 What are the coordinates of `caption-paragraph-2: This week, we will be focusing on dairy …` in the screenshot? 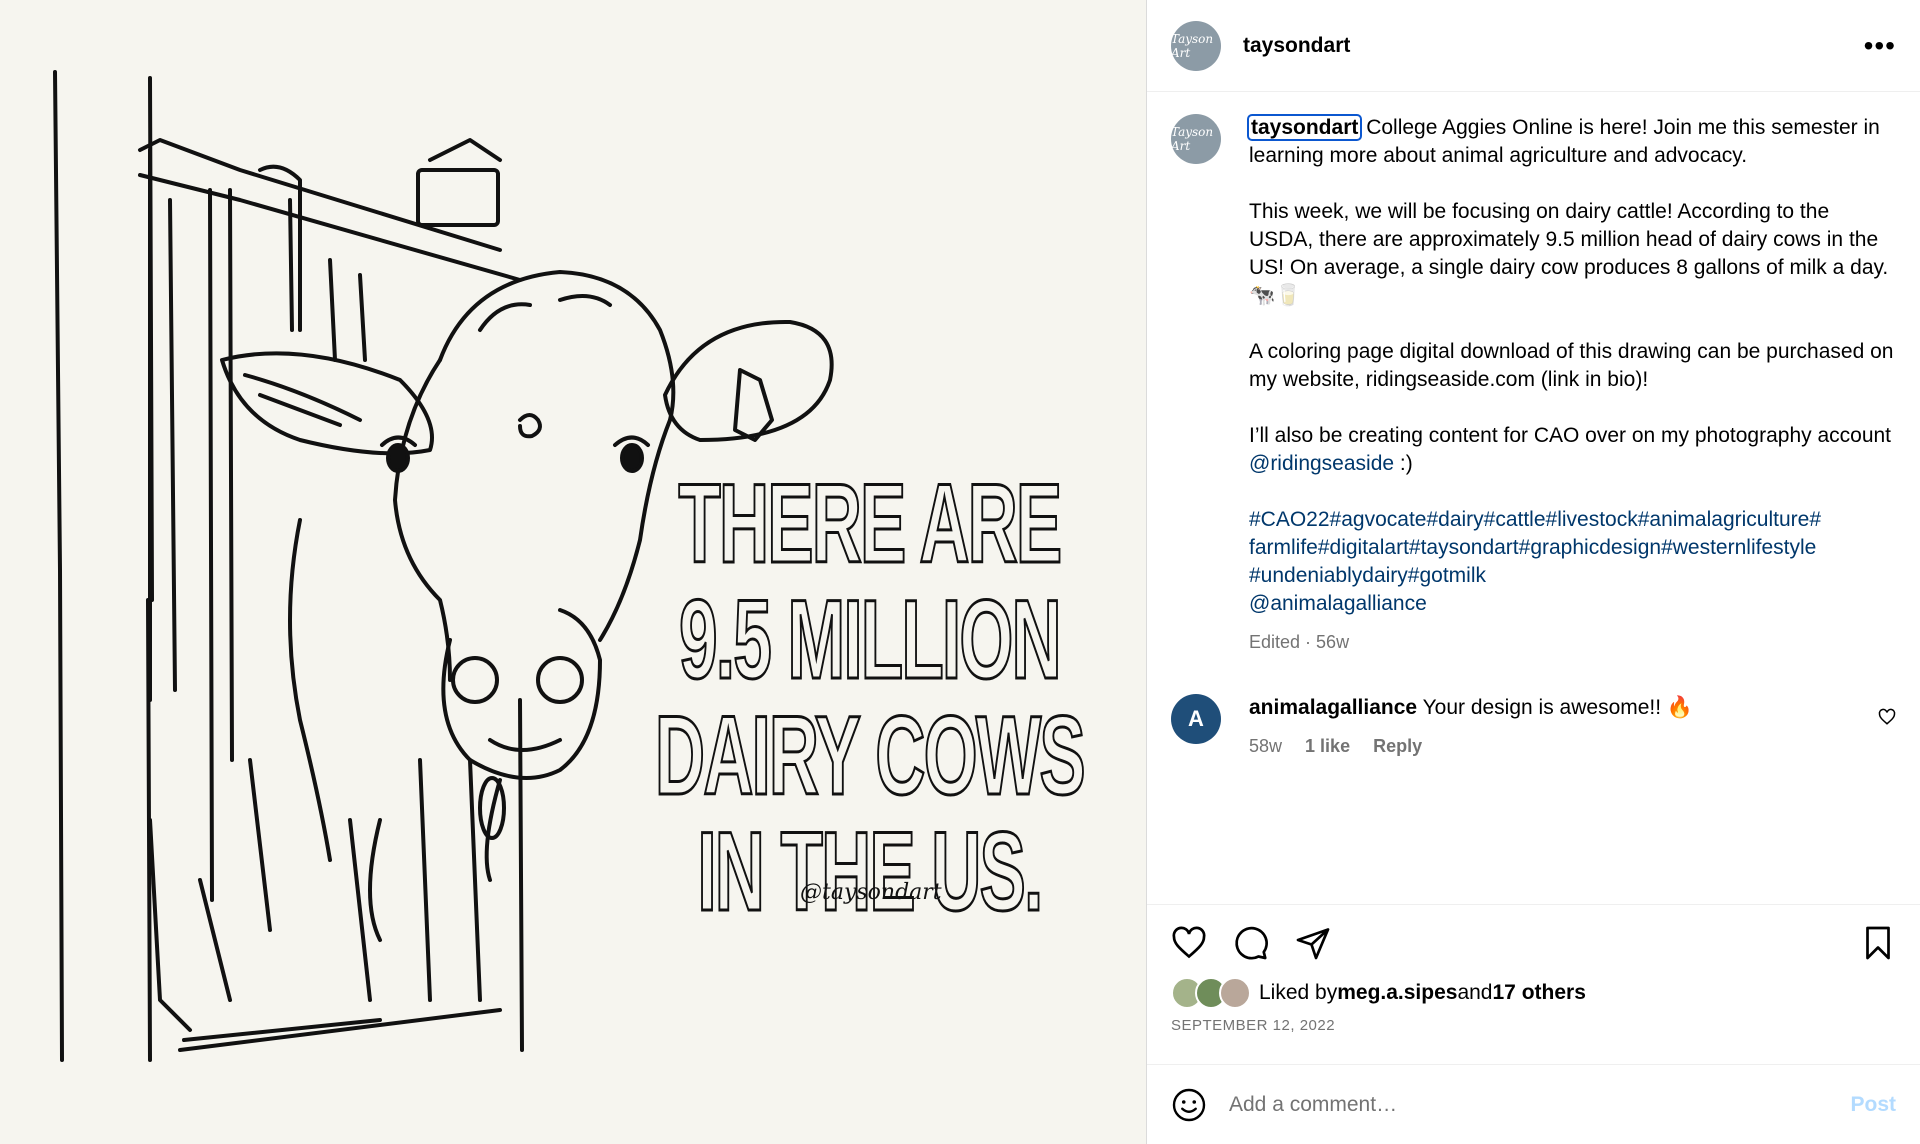 It's located at (1569, 253).